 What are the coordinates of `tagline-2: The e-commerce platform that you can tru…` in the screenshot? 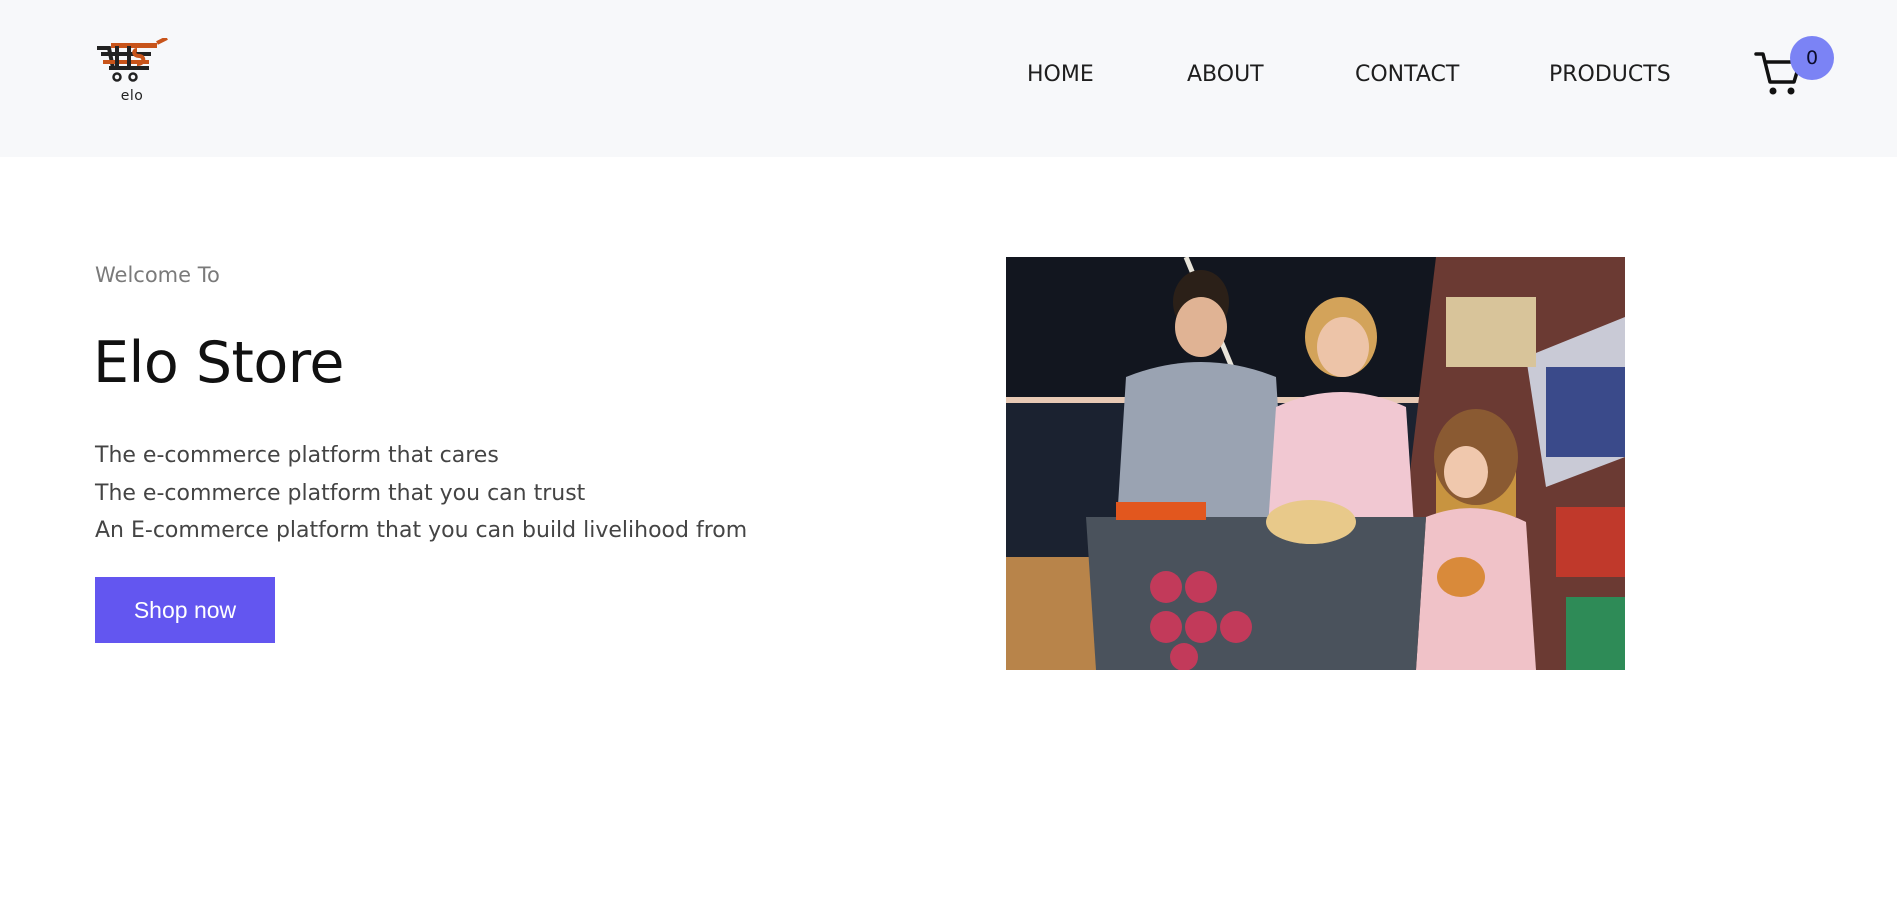 It's located at (340, 493).